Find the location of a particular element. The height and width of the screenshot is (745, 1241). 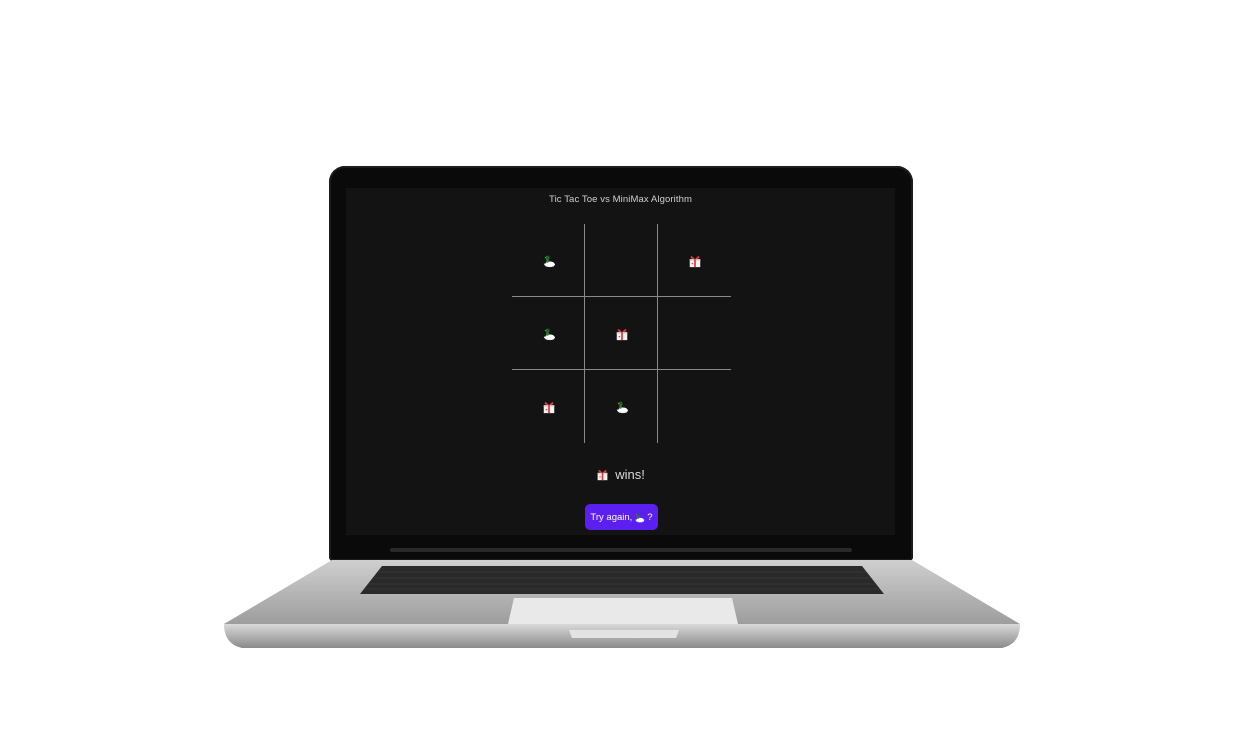

result-text: wins! is located at coordinates (630, 474).